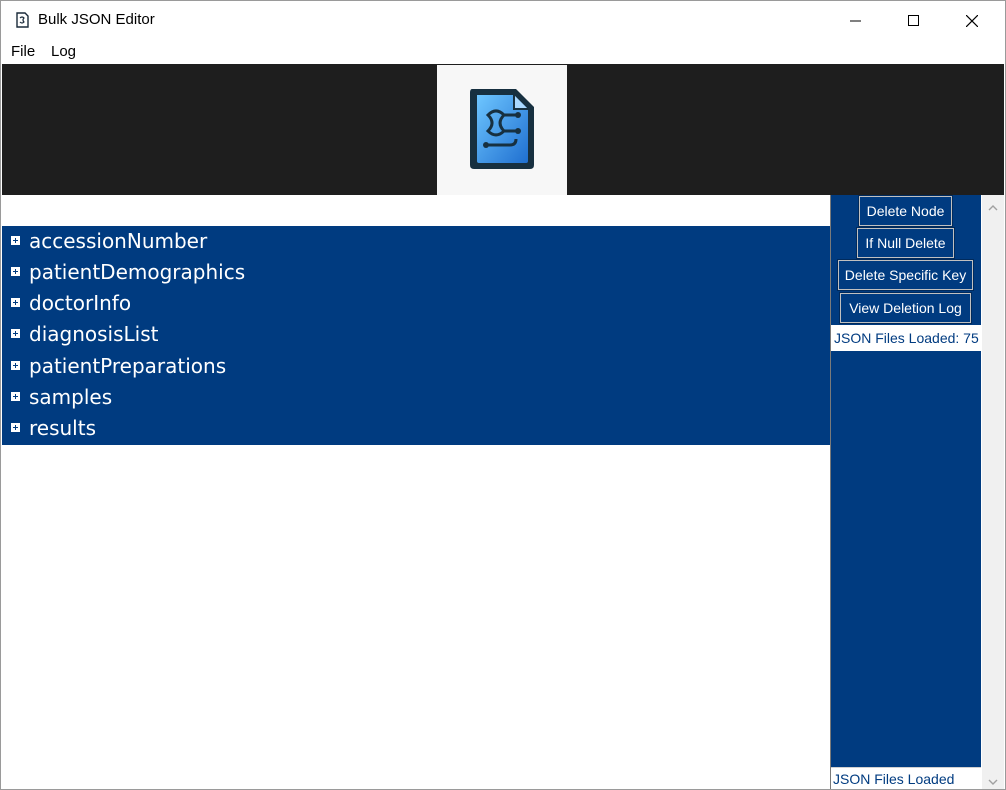 The image size is (1006, 790). I want to click on maximize-icon, so click(914, 20).